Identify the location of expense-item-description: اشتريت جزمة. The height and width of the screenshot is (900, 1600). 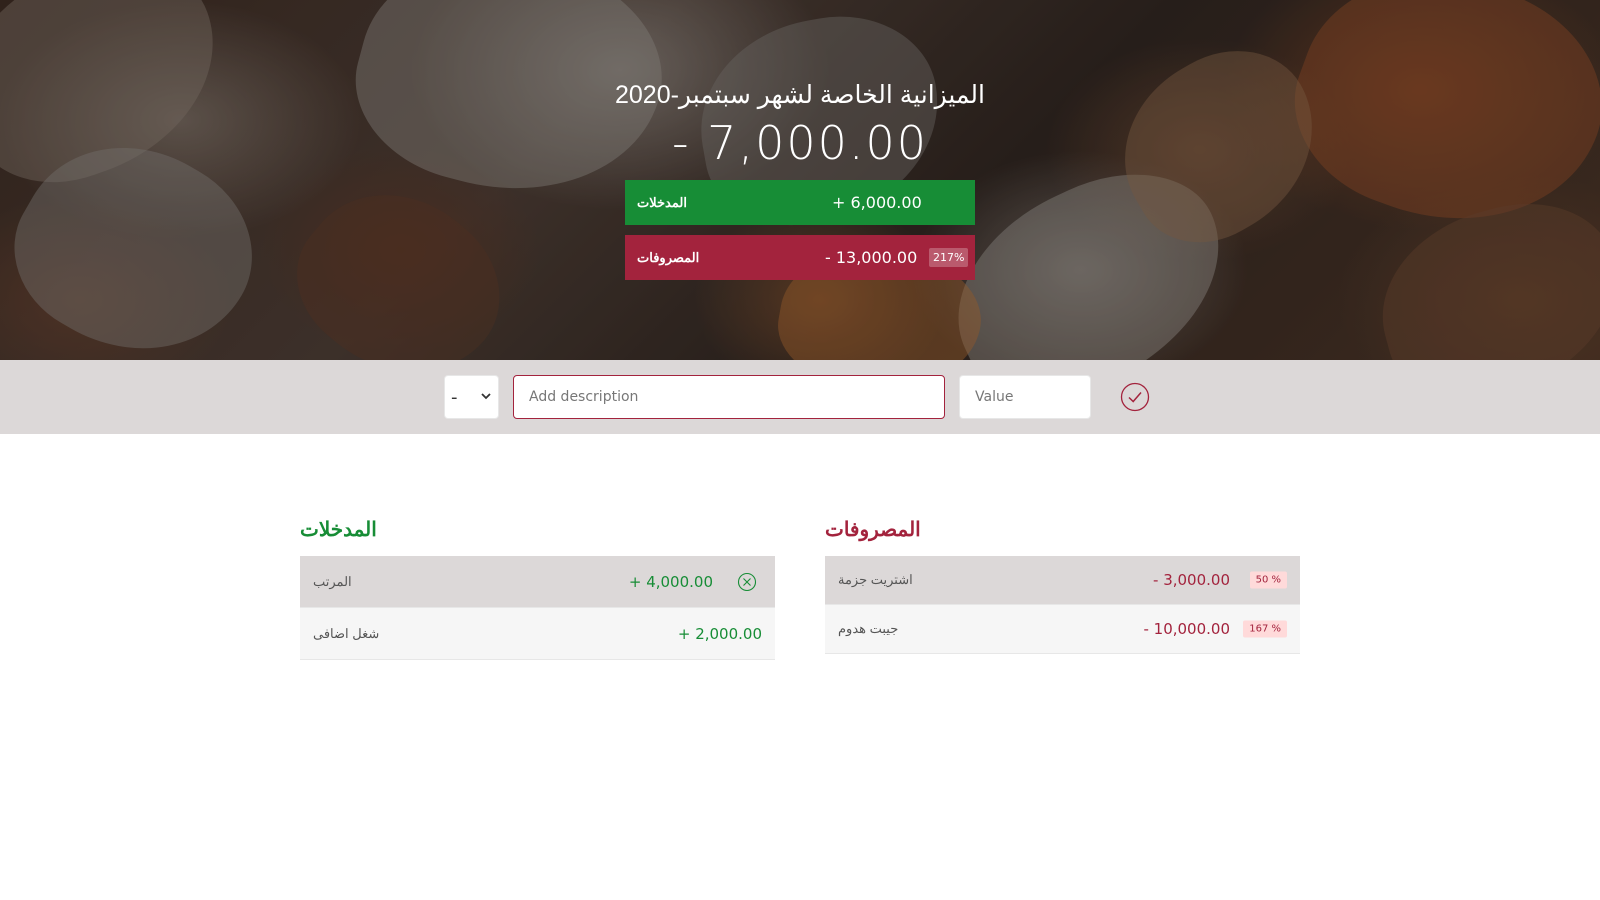
(875, 579).